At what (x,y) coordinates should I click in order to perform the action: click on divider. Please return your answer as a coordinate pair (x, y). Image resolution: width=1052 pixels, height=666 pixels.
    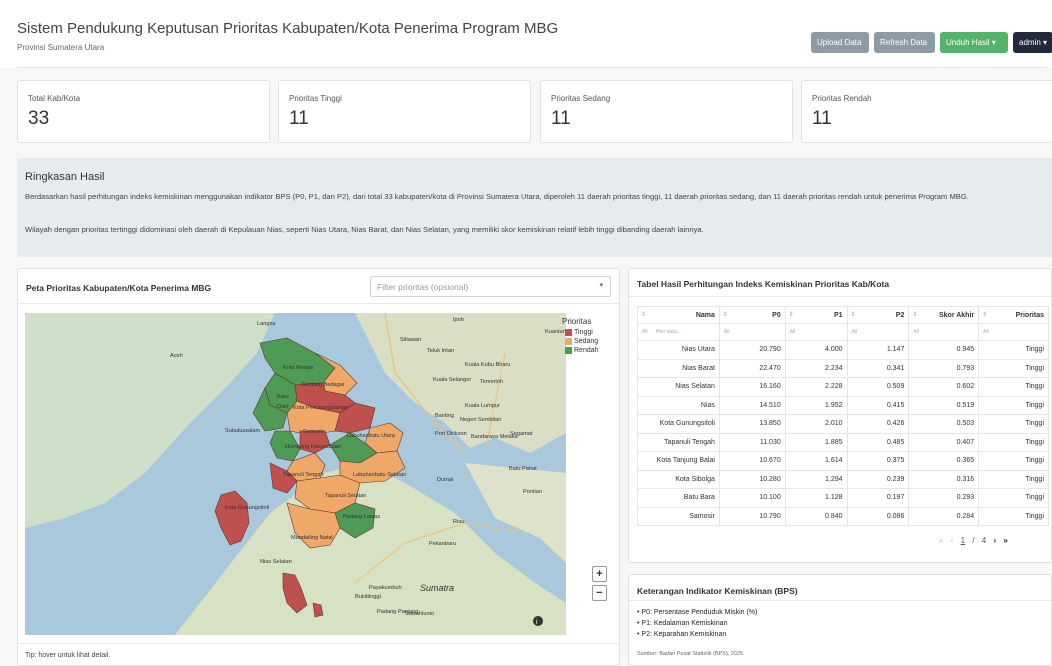
    Looking at the image, I should click on (840, 296).